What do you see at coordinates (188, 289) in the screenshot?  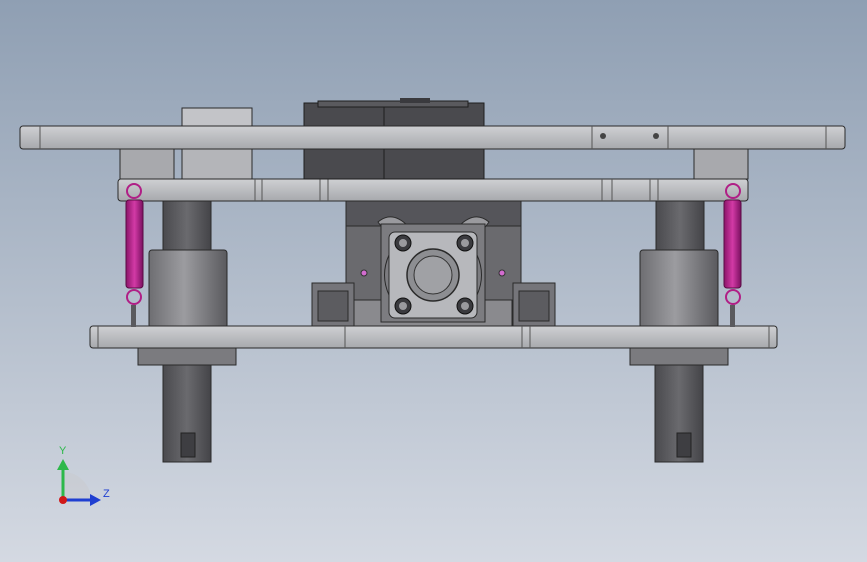 I see `bushing-left` at bounding box center [188, 289].